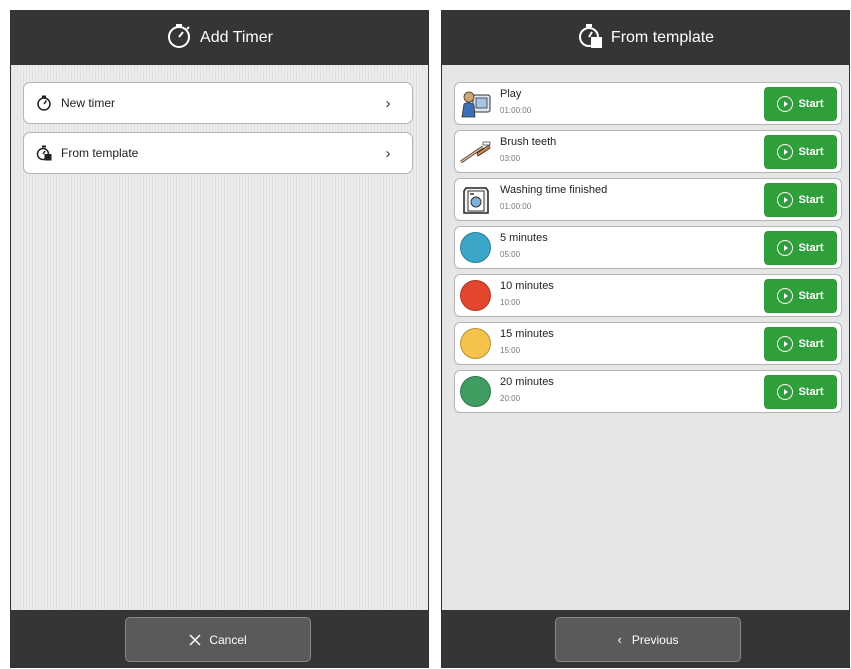 This screenshot has width=851, height=669. I want to click on template-row-10-minutes: 10 minutes 10:00 Start, so click(648, 295).